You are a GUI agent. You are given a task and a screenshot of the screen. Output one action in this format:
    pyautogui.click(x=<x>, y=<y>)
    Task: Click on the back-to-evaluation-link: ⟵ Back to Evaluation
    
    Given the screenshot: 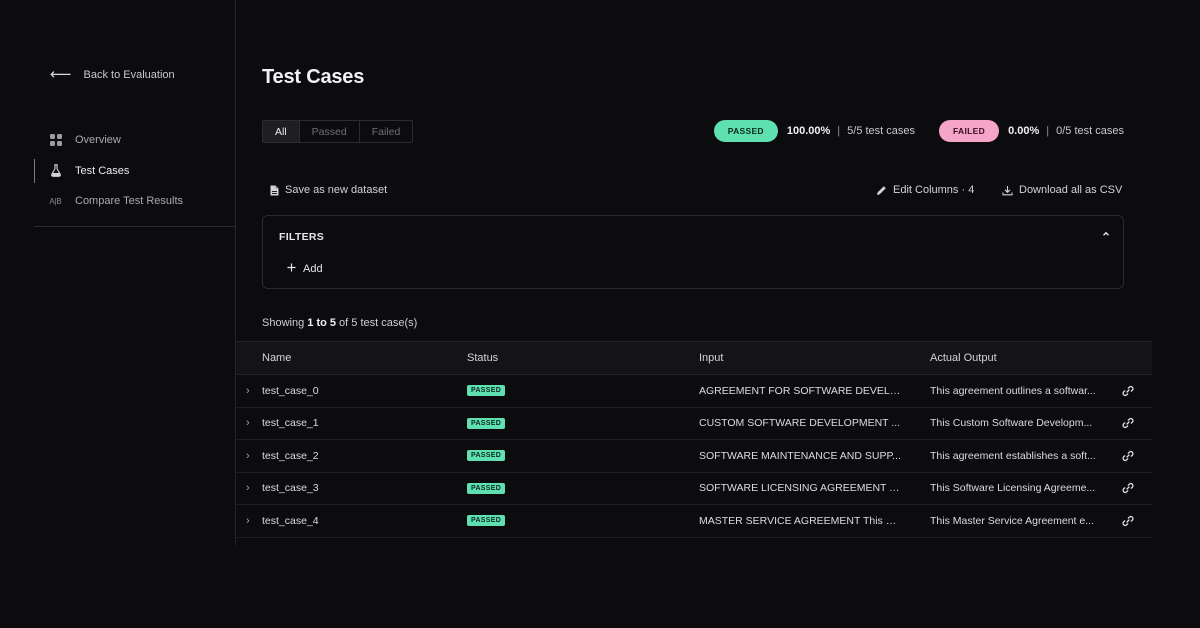 What is the action you would take?
    pyautogui.click(x=112, y=74)
    